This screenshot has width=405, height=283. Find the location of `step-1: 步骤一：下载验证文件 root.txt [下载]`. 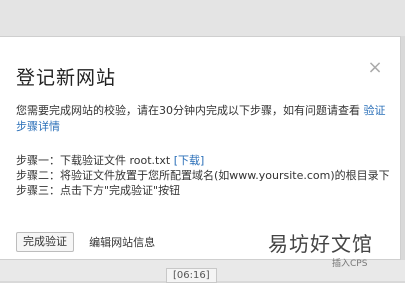

step-1: 步骤一：下载验证文件 root.txt [下载] is located at coordinates (204, 160).